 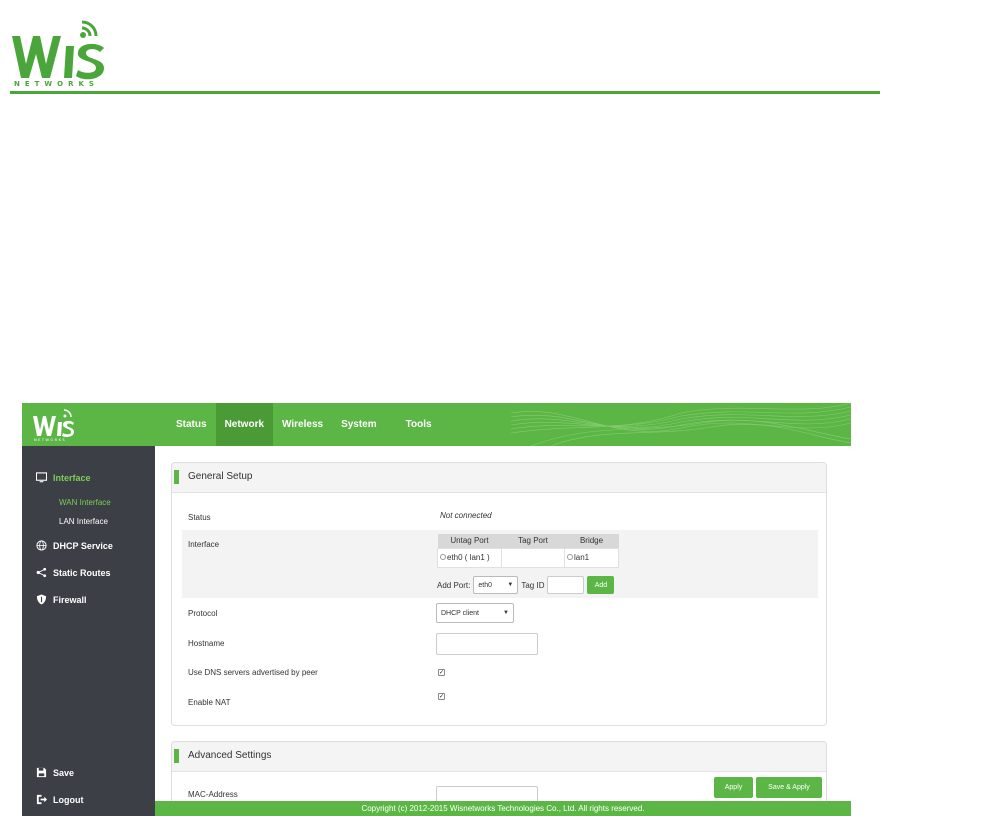 What do you see at coordinates (41, 545) in the screenshot?
I see `globe-icon` at bounding box center [41, 545].